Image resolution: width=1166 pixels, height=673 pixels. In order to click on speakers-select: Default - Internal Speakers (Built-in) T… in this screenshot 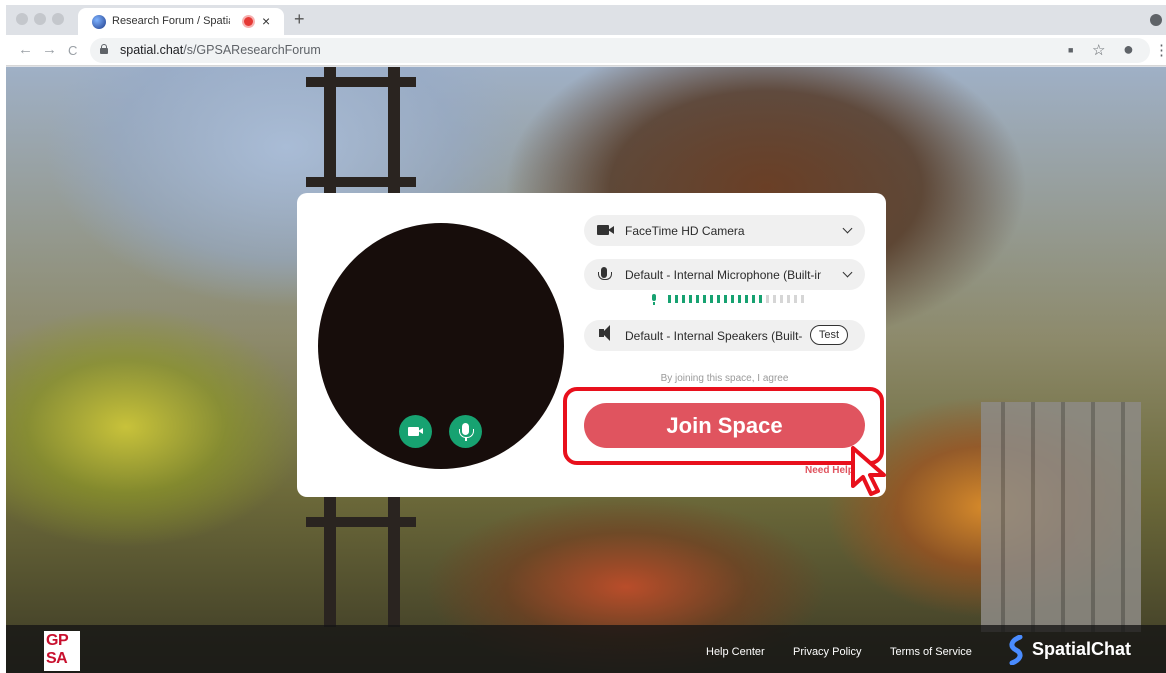, I will do `click(724, 335)`.